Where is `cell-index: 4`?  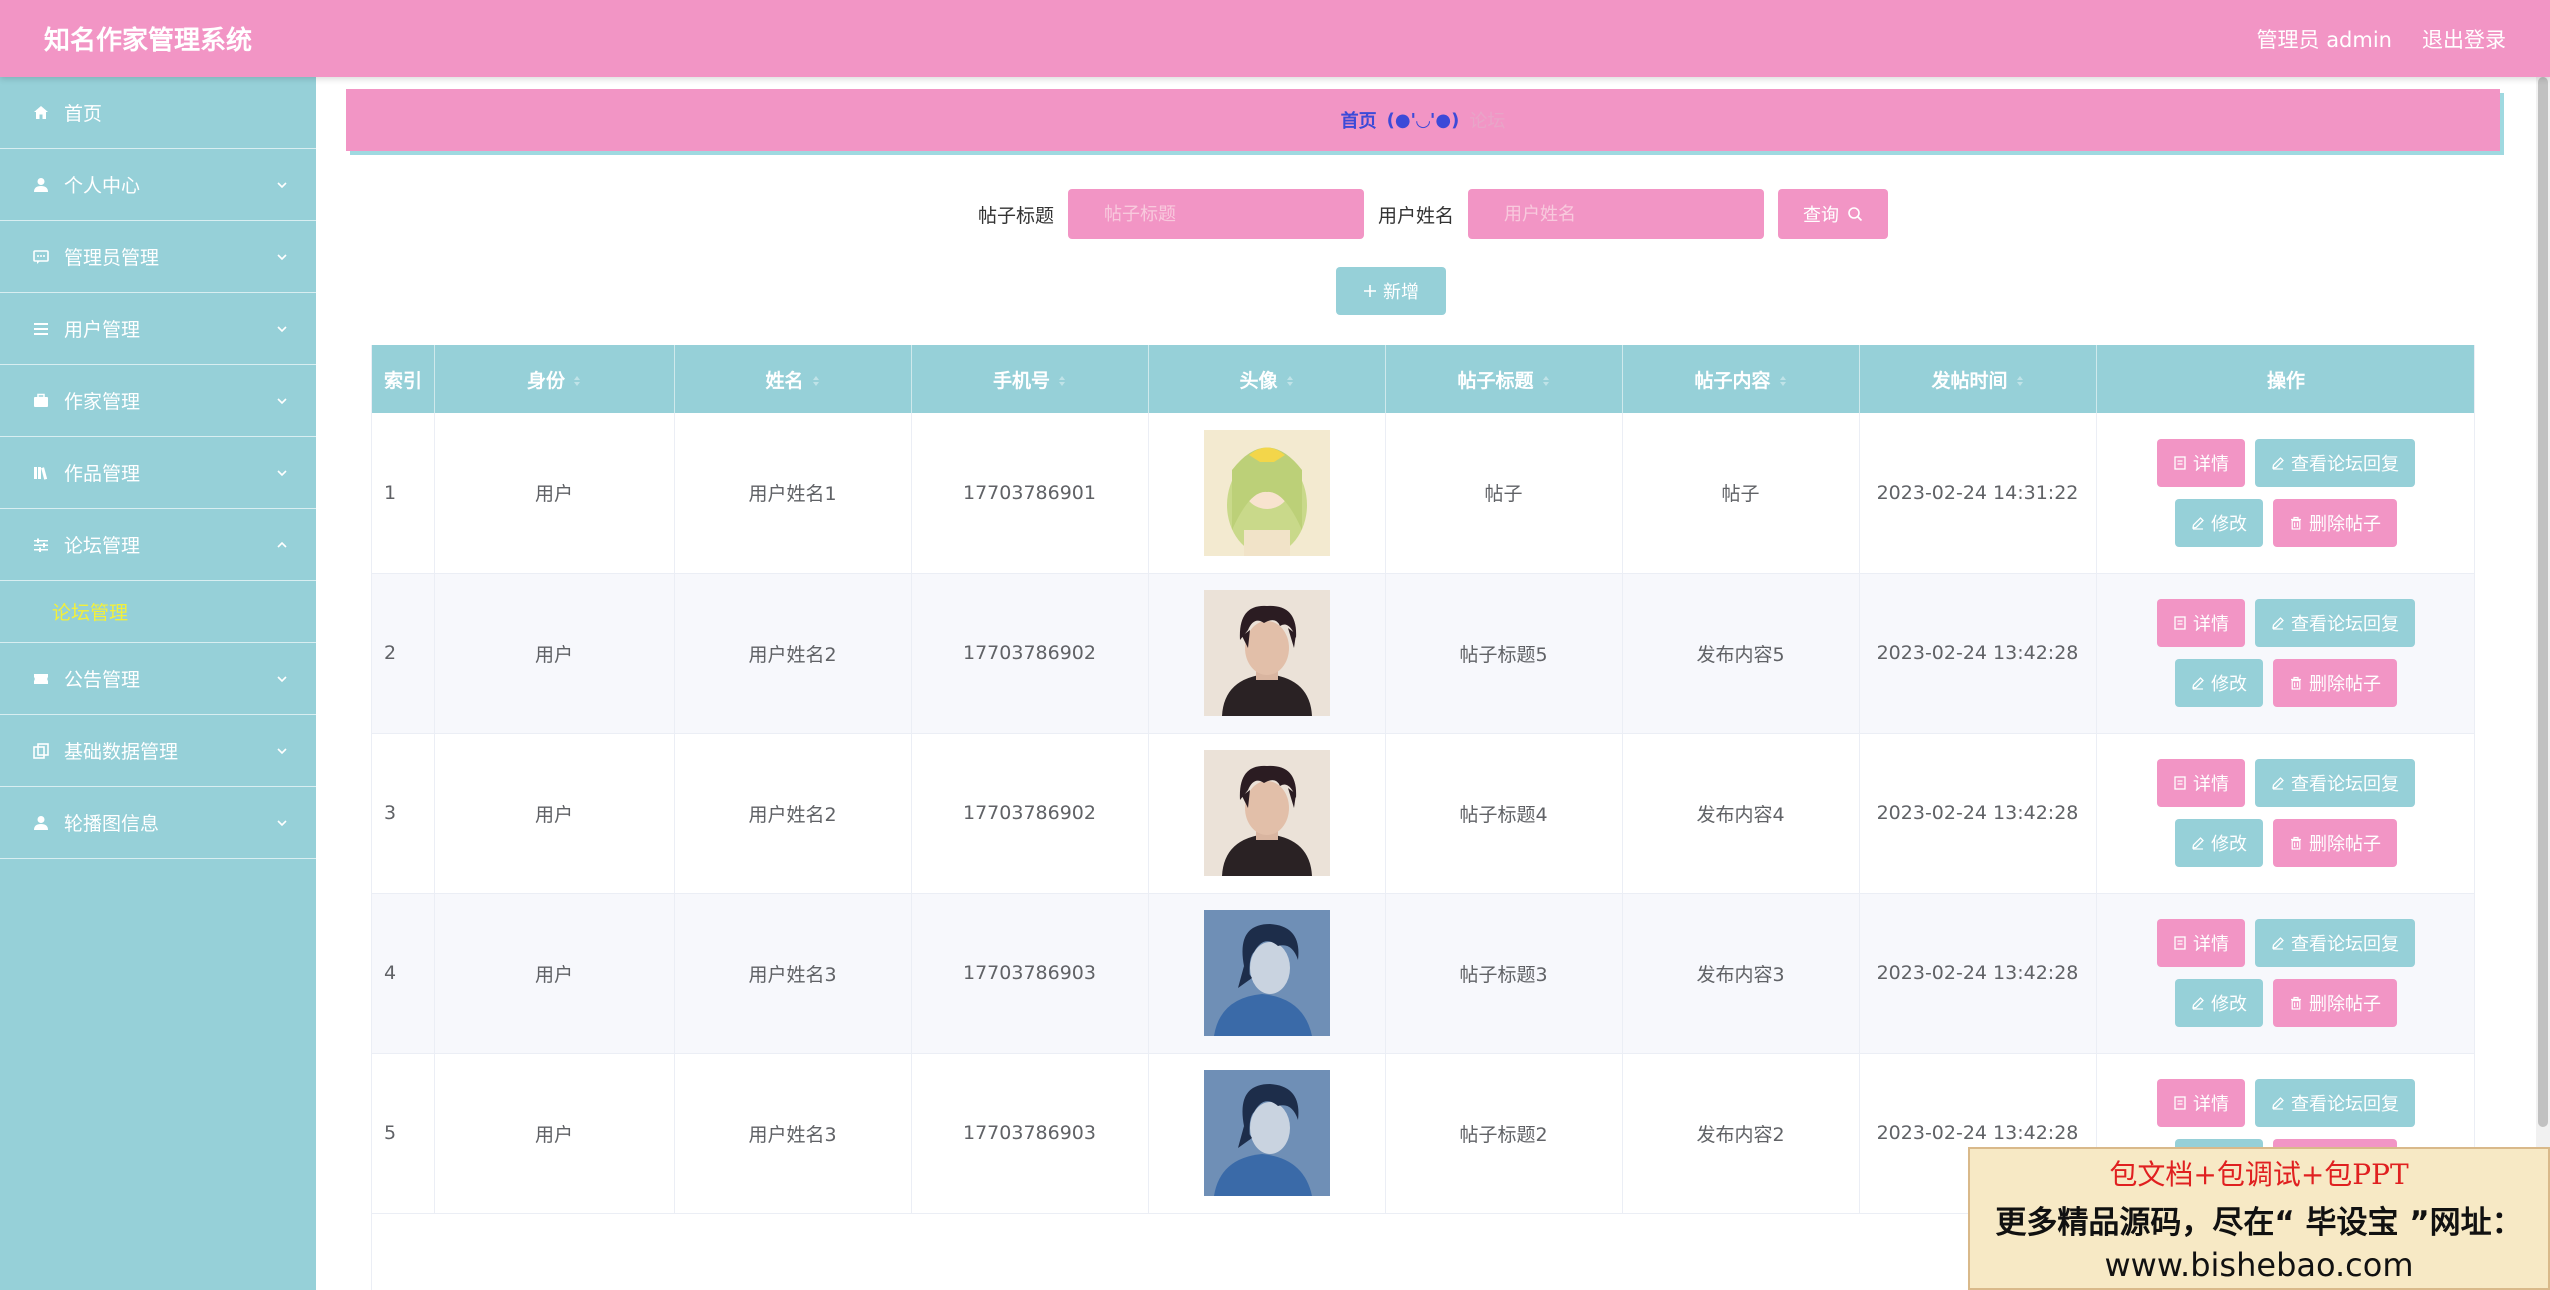 cell-index: 4 is located at coordinates (403, 973).